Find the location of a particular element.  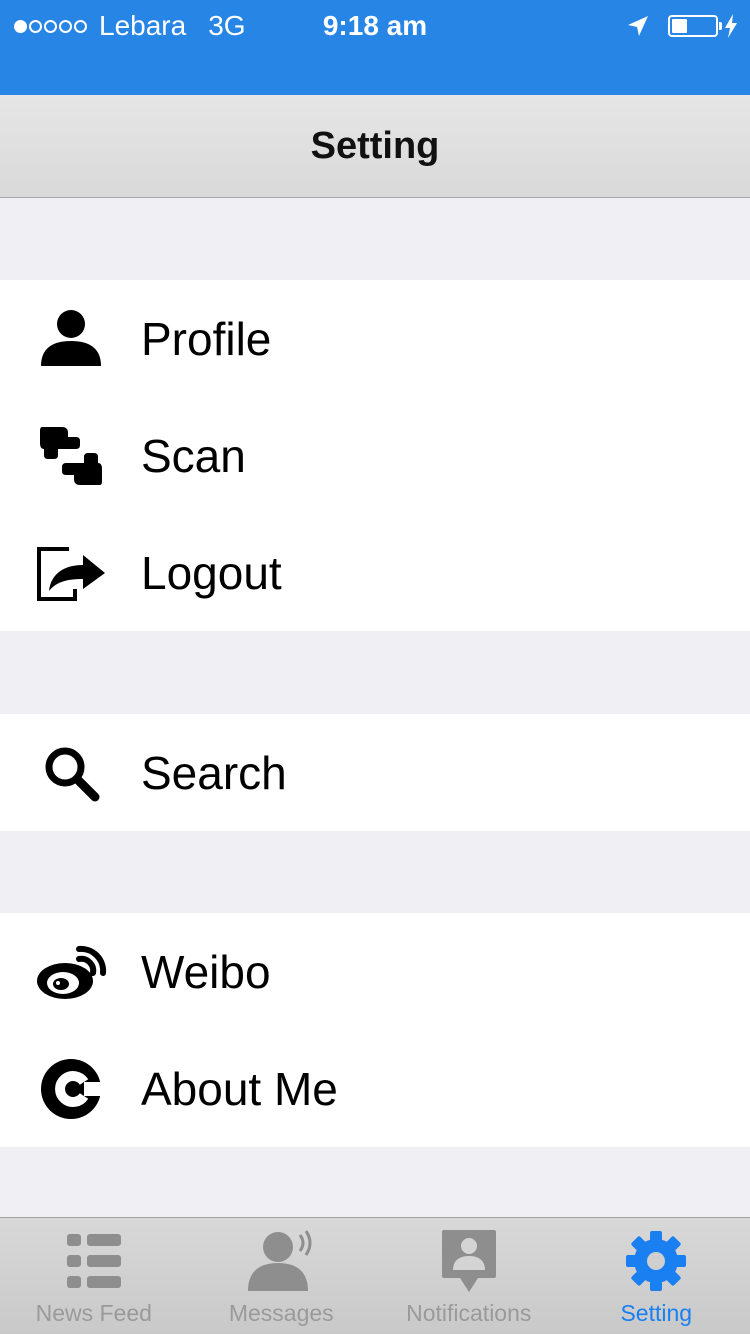

tab-news-feed-label: News Feed is located at coordinates (93, 1313).